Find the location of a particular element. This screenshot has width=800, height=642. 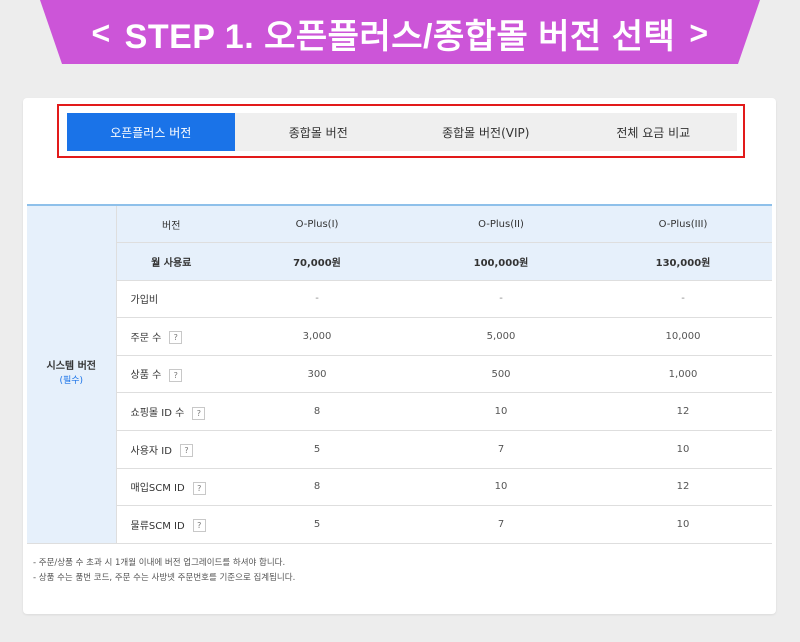

header-cell: O-Plus(III) is located at coordinates (683, 224).